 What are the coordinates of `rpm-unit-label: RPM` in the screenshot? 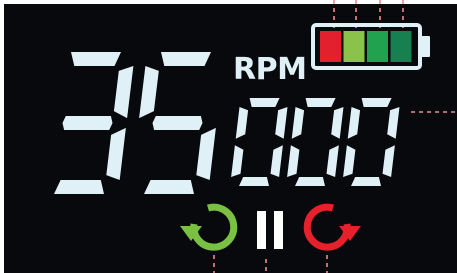 It's located at (269, 69).